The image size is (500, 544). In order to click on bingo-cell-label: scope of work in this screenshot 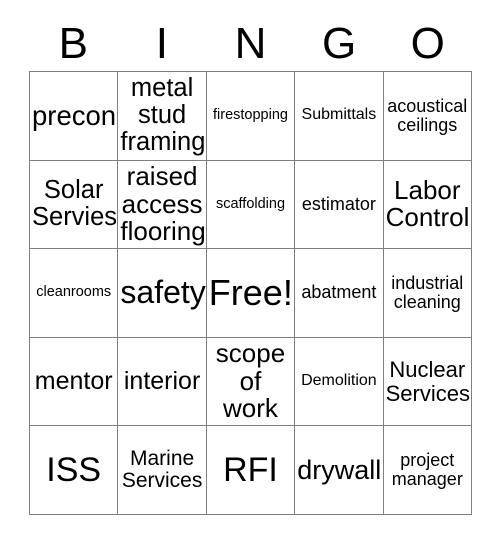, I will do `click(250, 381)`.